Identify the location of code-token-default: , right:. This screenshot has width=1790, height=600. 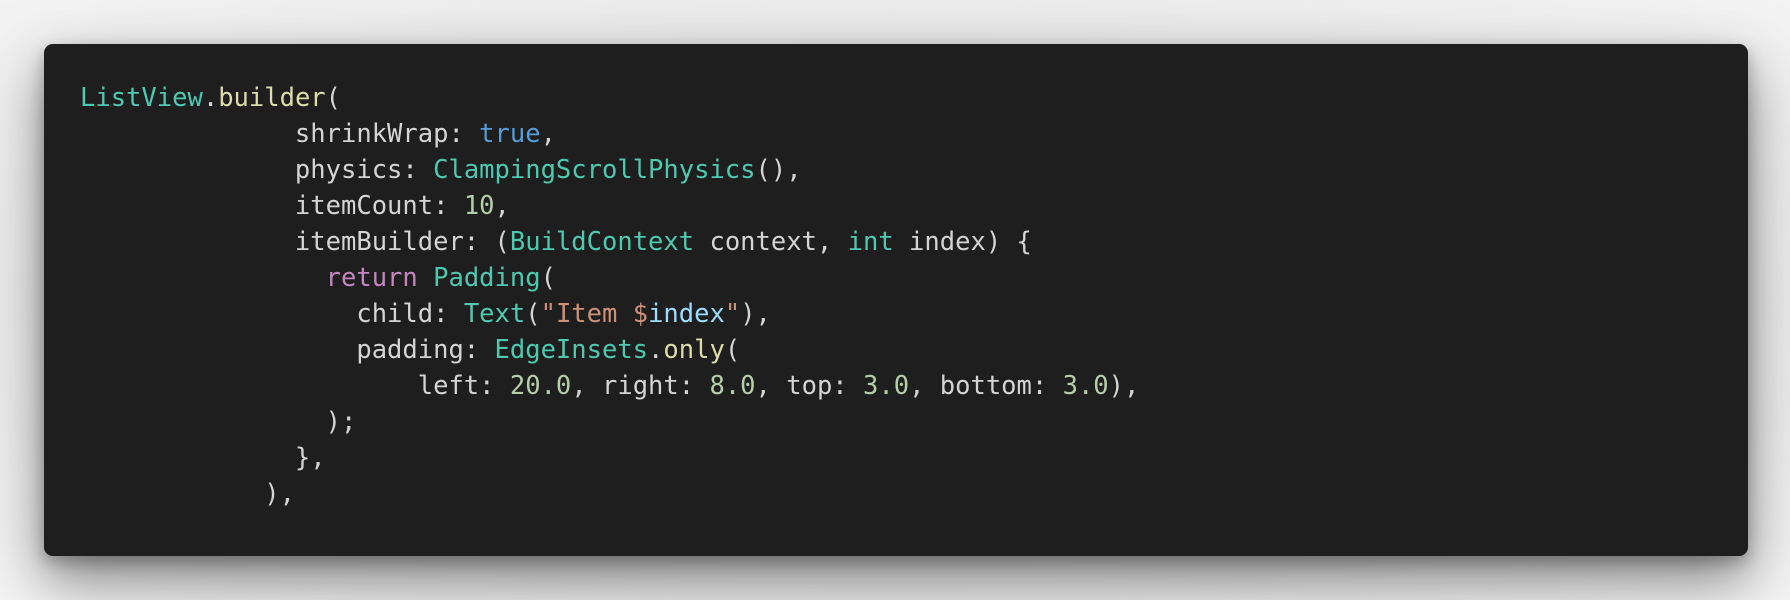
(640, 386).